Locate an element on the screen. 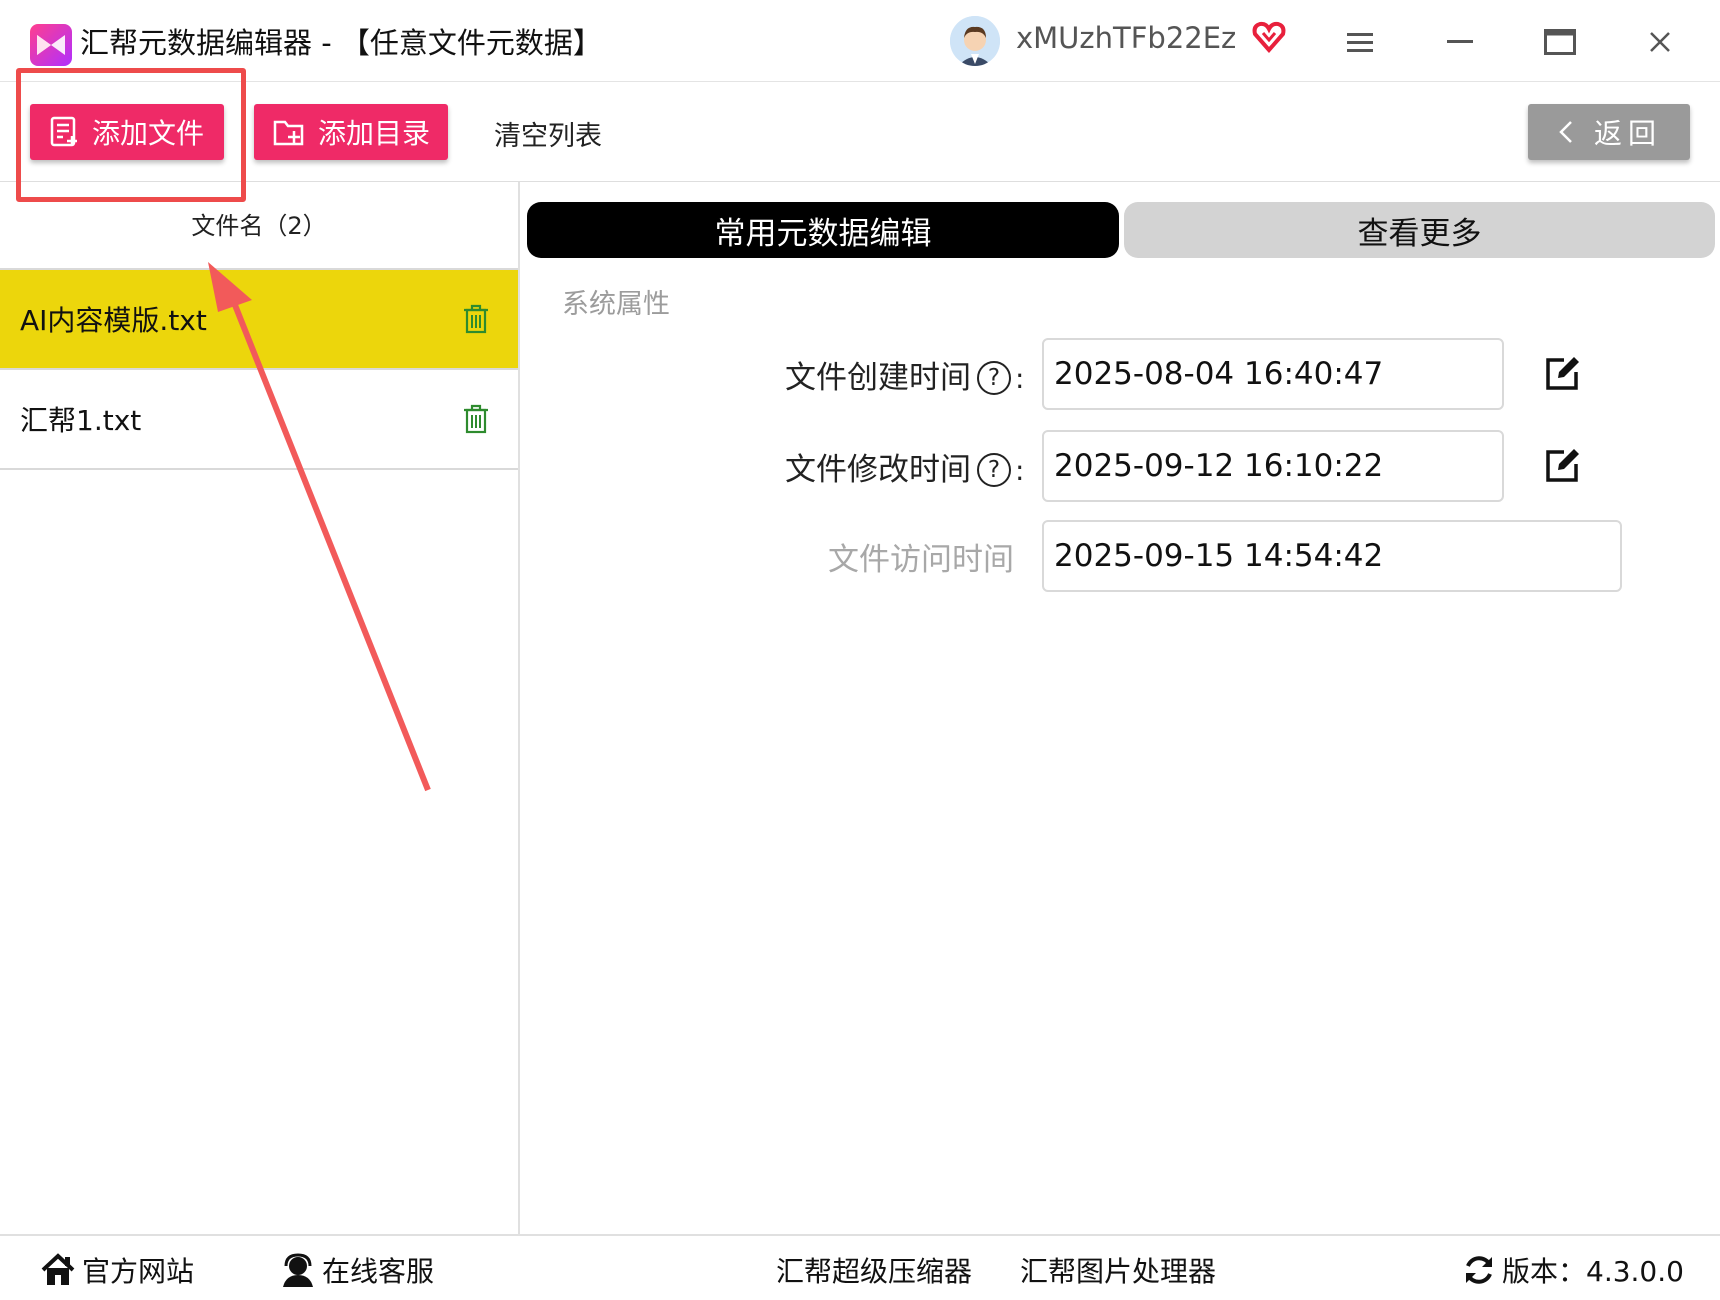 The width and height of the screenshot is (1720, 1300). file-list-header: 文件名（2） is located at coordinates (259, 226).